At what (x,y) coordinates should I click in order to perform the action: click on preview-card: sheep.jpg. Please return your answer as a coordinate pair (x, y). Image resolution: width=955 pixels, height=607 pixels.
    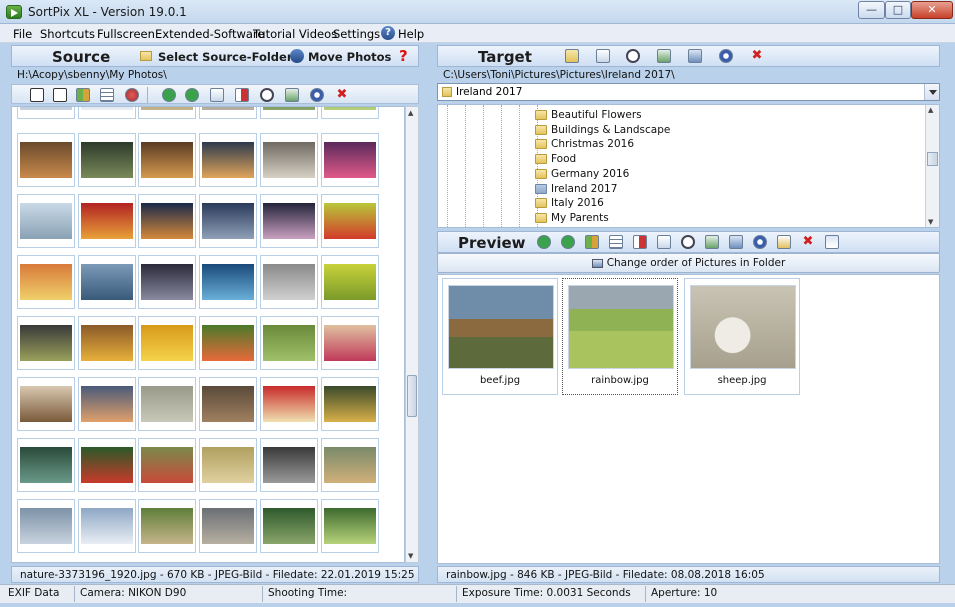
    Looking at the image, I should click on (742, 336).